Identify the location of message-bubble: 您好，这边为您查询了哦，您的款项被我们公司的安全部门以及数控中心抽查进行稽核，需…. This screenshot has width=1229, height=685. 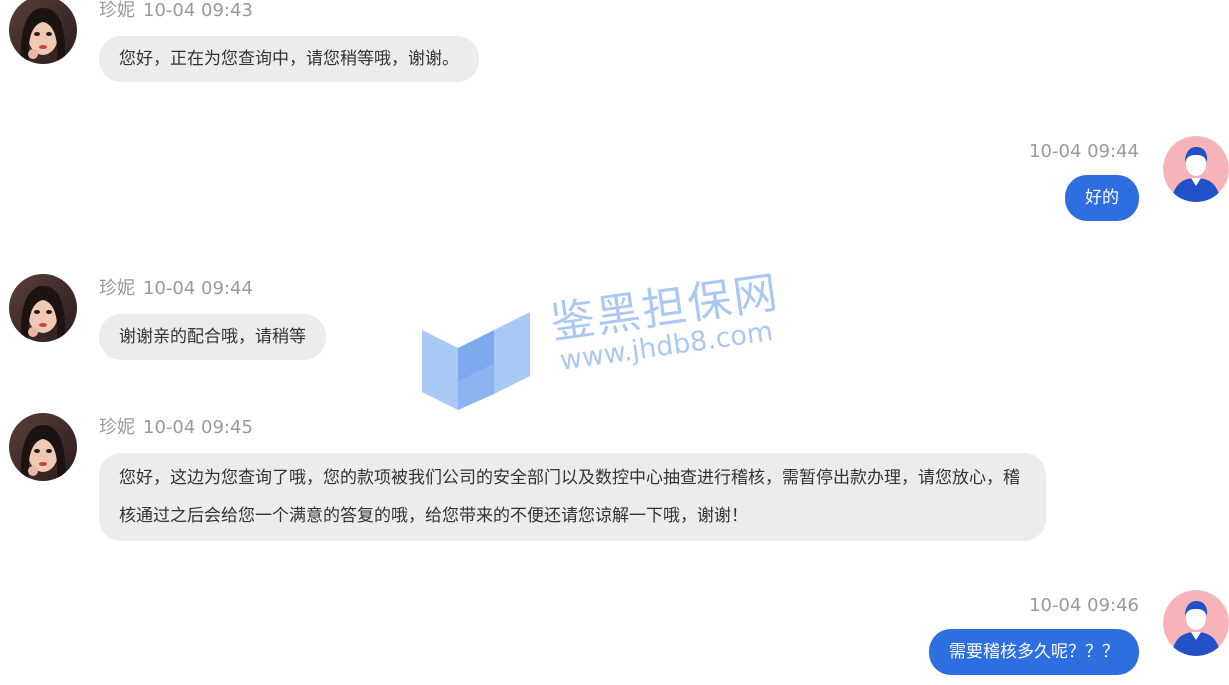
(572, 497).